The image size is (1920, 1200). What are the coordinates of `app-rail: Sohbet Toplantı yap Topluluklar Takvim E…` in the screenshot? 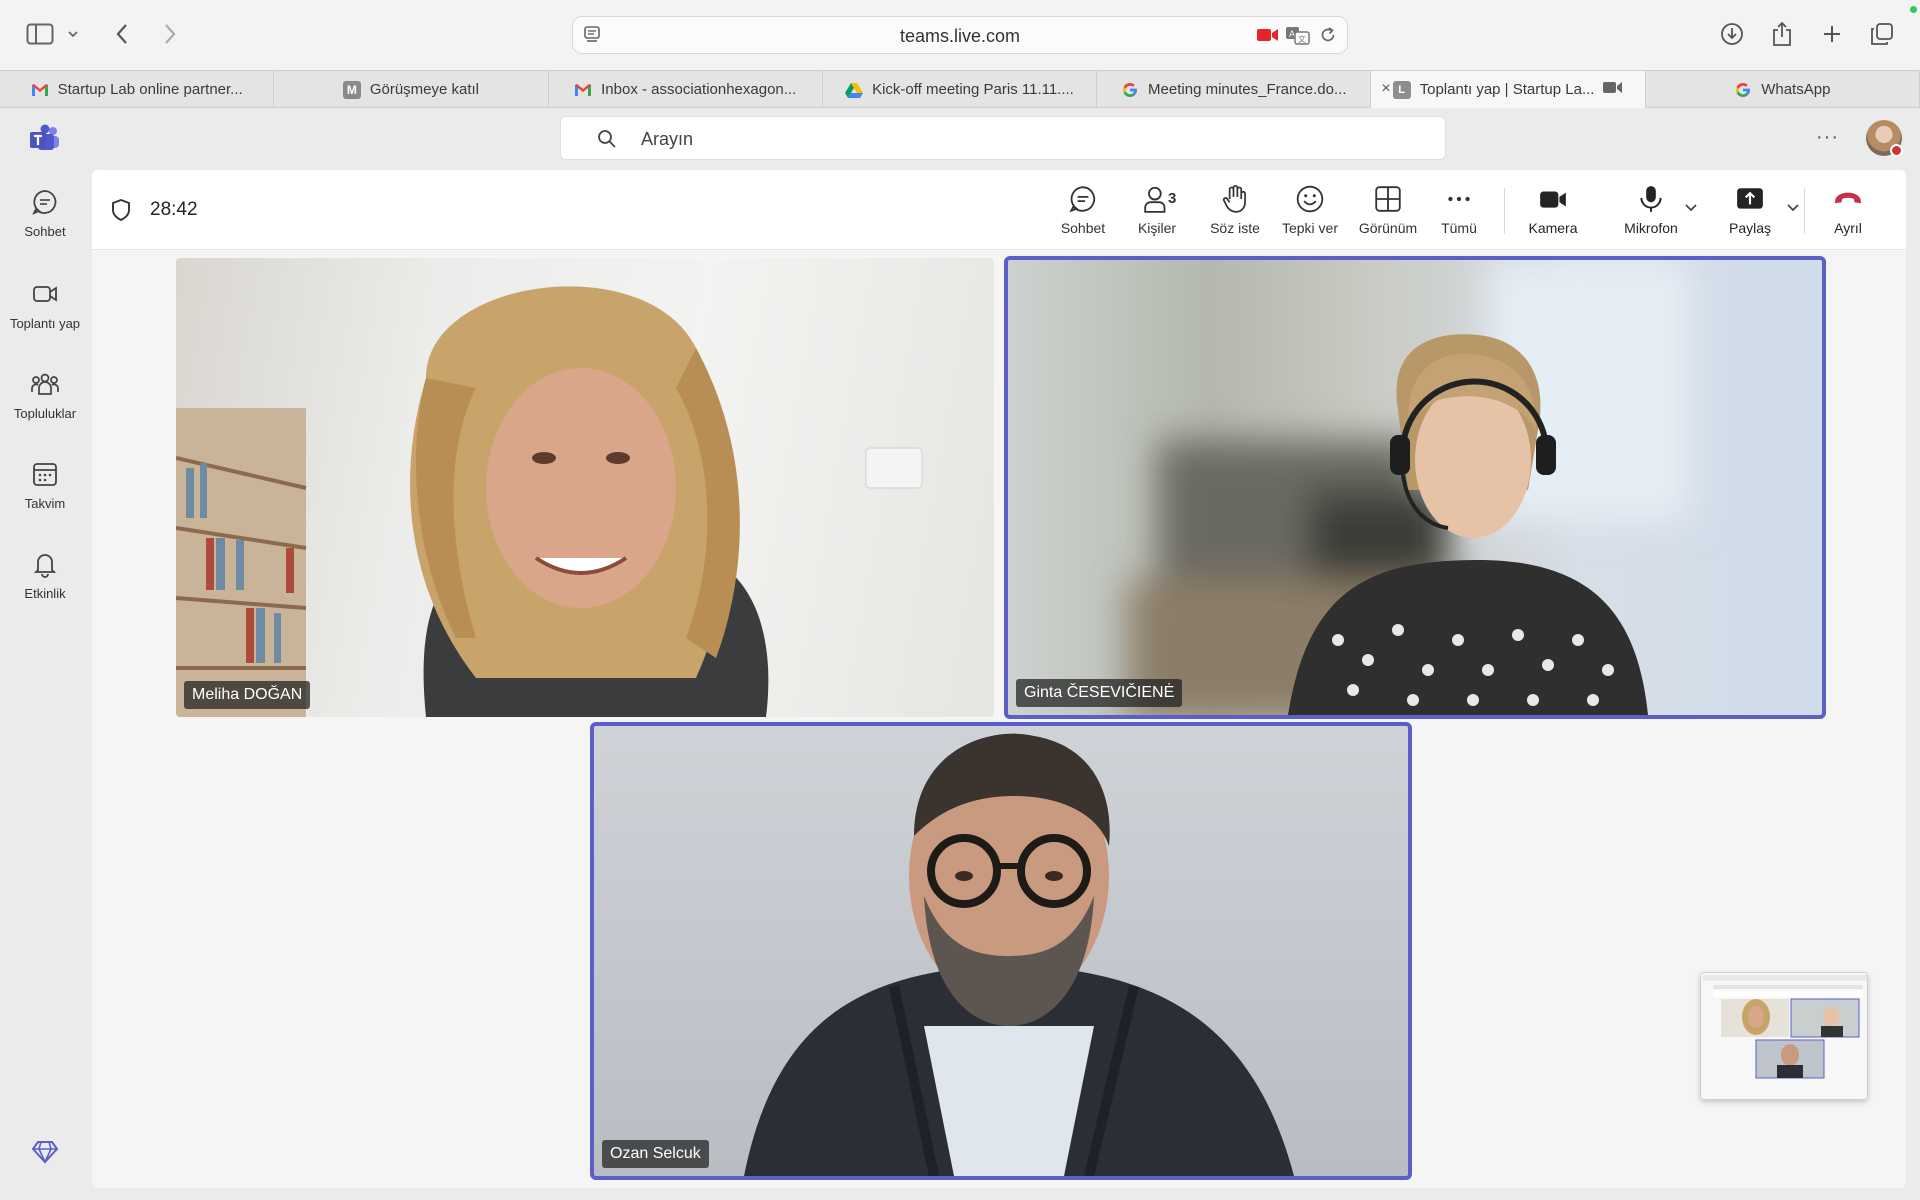 It's located at (45, 654).